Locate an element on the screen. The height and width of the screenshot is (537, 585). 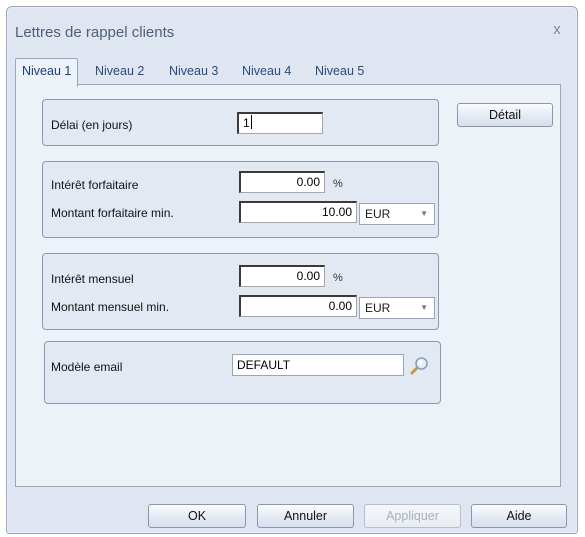
tab-niveau-5: Niveau 5 is located at coordinates (339, 74).